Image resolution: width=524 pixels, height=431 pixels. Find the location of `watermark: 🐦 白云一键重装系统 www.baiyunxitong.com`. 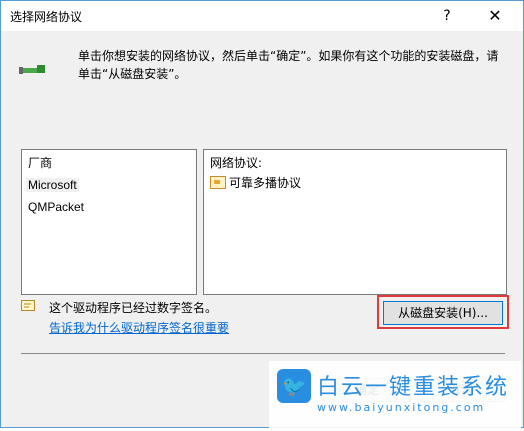

watermark: 🐦 白云一键重装系统 www.baiyunxitong.com is located at coordinates (395, 396).